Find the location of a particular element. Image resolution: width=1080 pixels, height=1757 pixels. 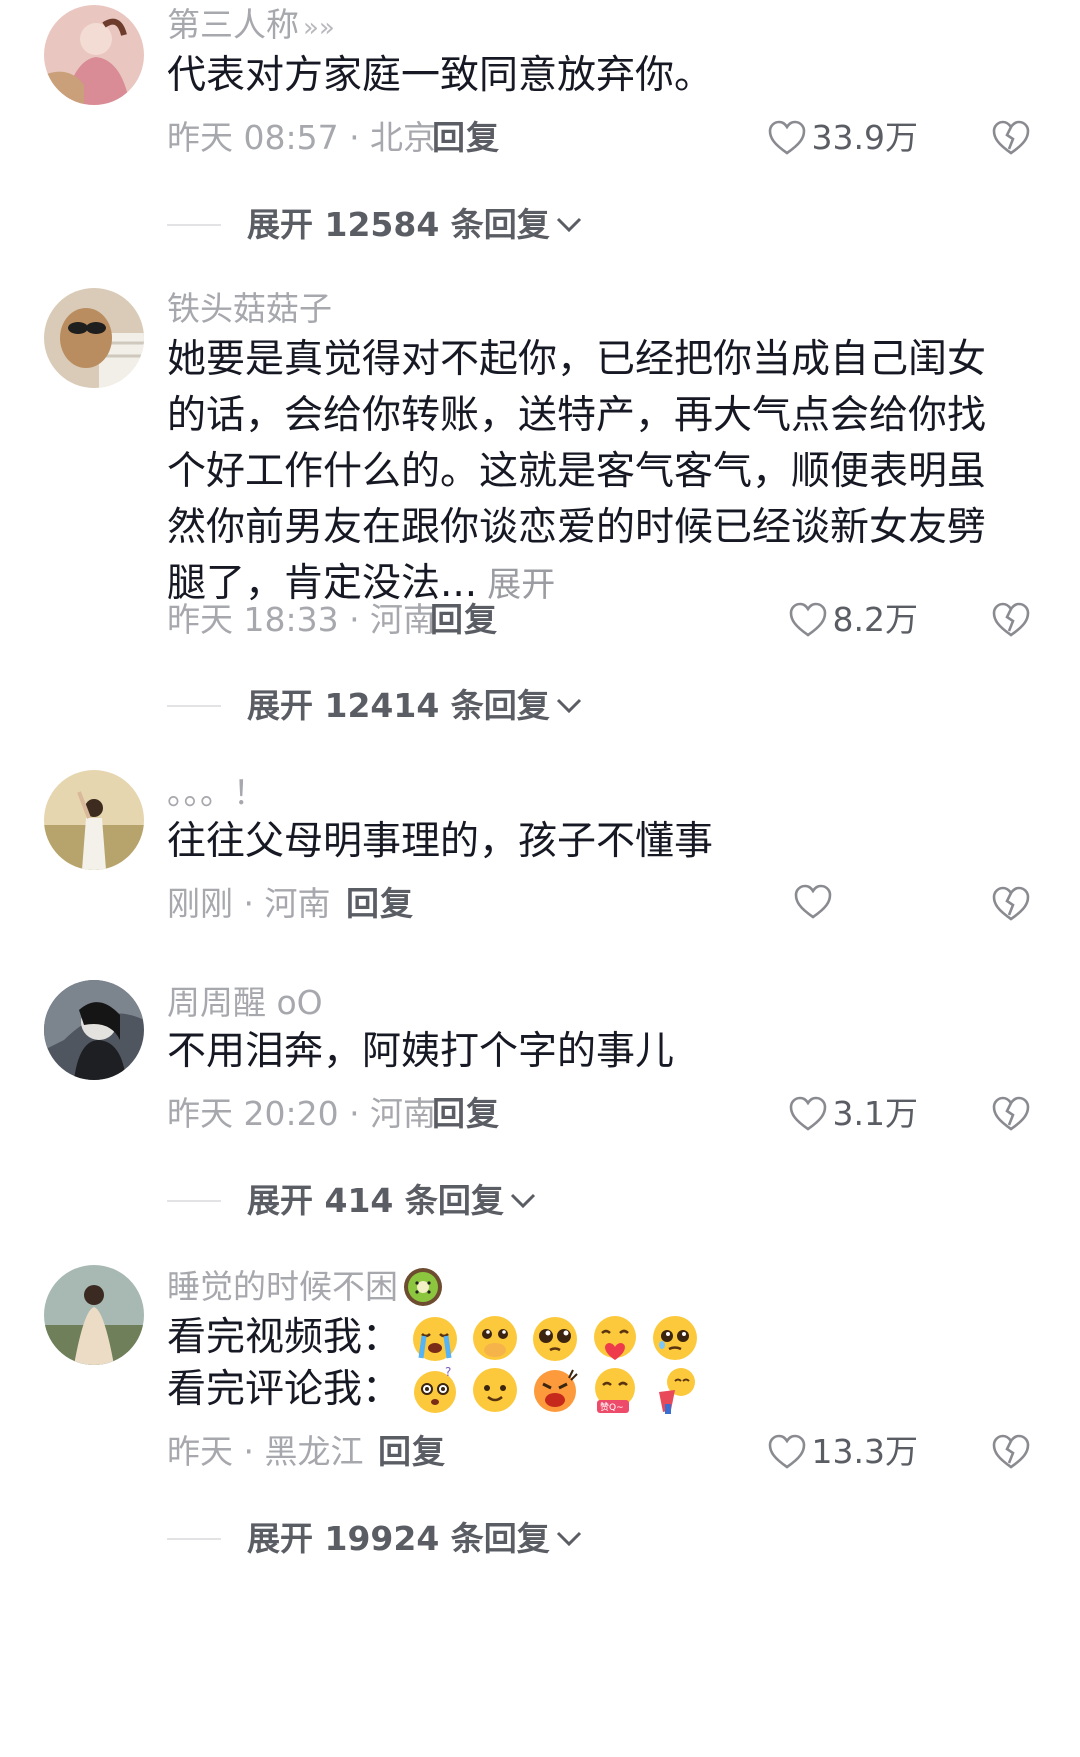

username: 周周醒 oO is located at coordinates (245, 1003).